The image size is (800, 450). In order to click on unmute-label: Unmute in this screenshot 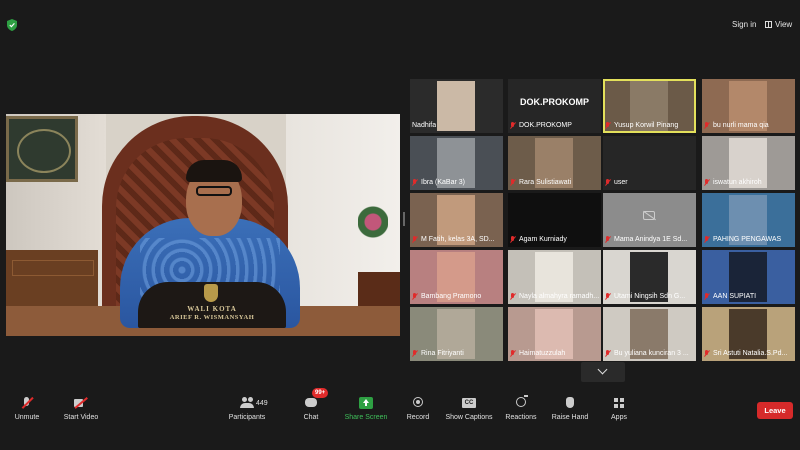, I will do `click(27, 417)`.